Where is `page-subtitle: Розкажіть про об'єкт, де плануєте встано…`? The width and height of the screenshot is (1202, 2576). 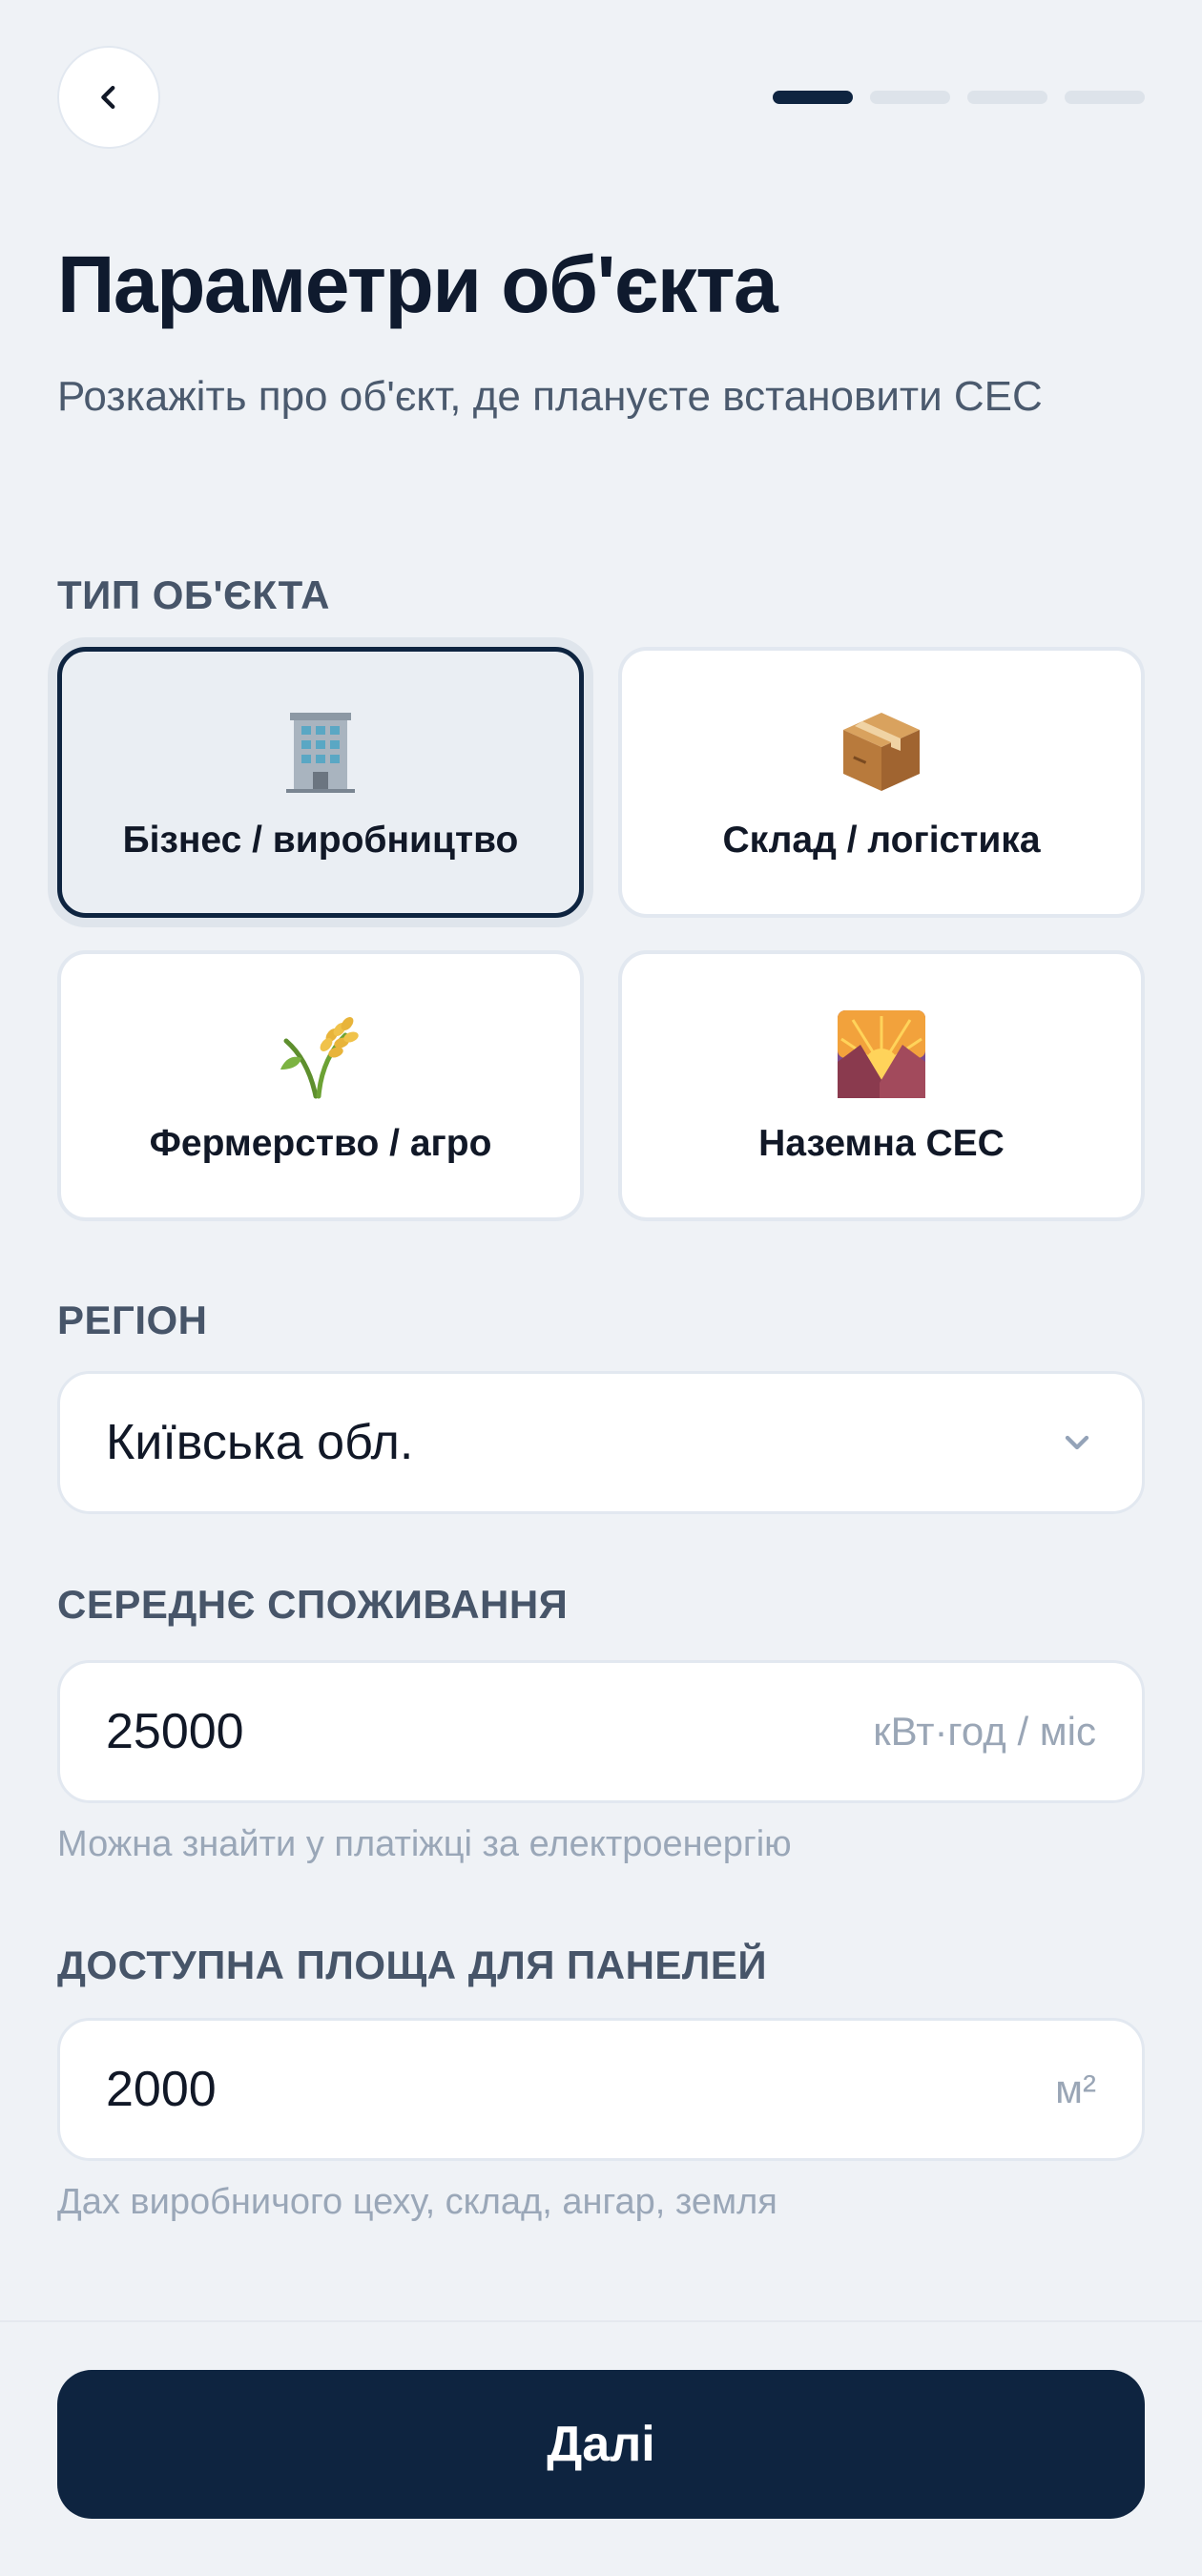 page-subtitle: Розкажіть про об'єкт, де плануєте встано… is located at coordinates (550, 396).